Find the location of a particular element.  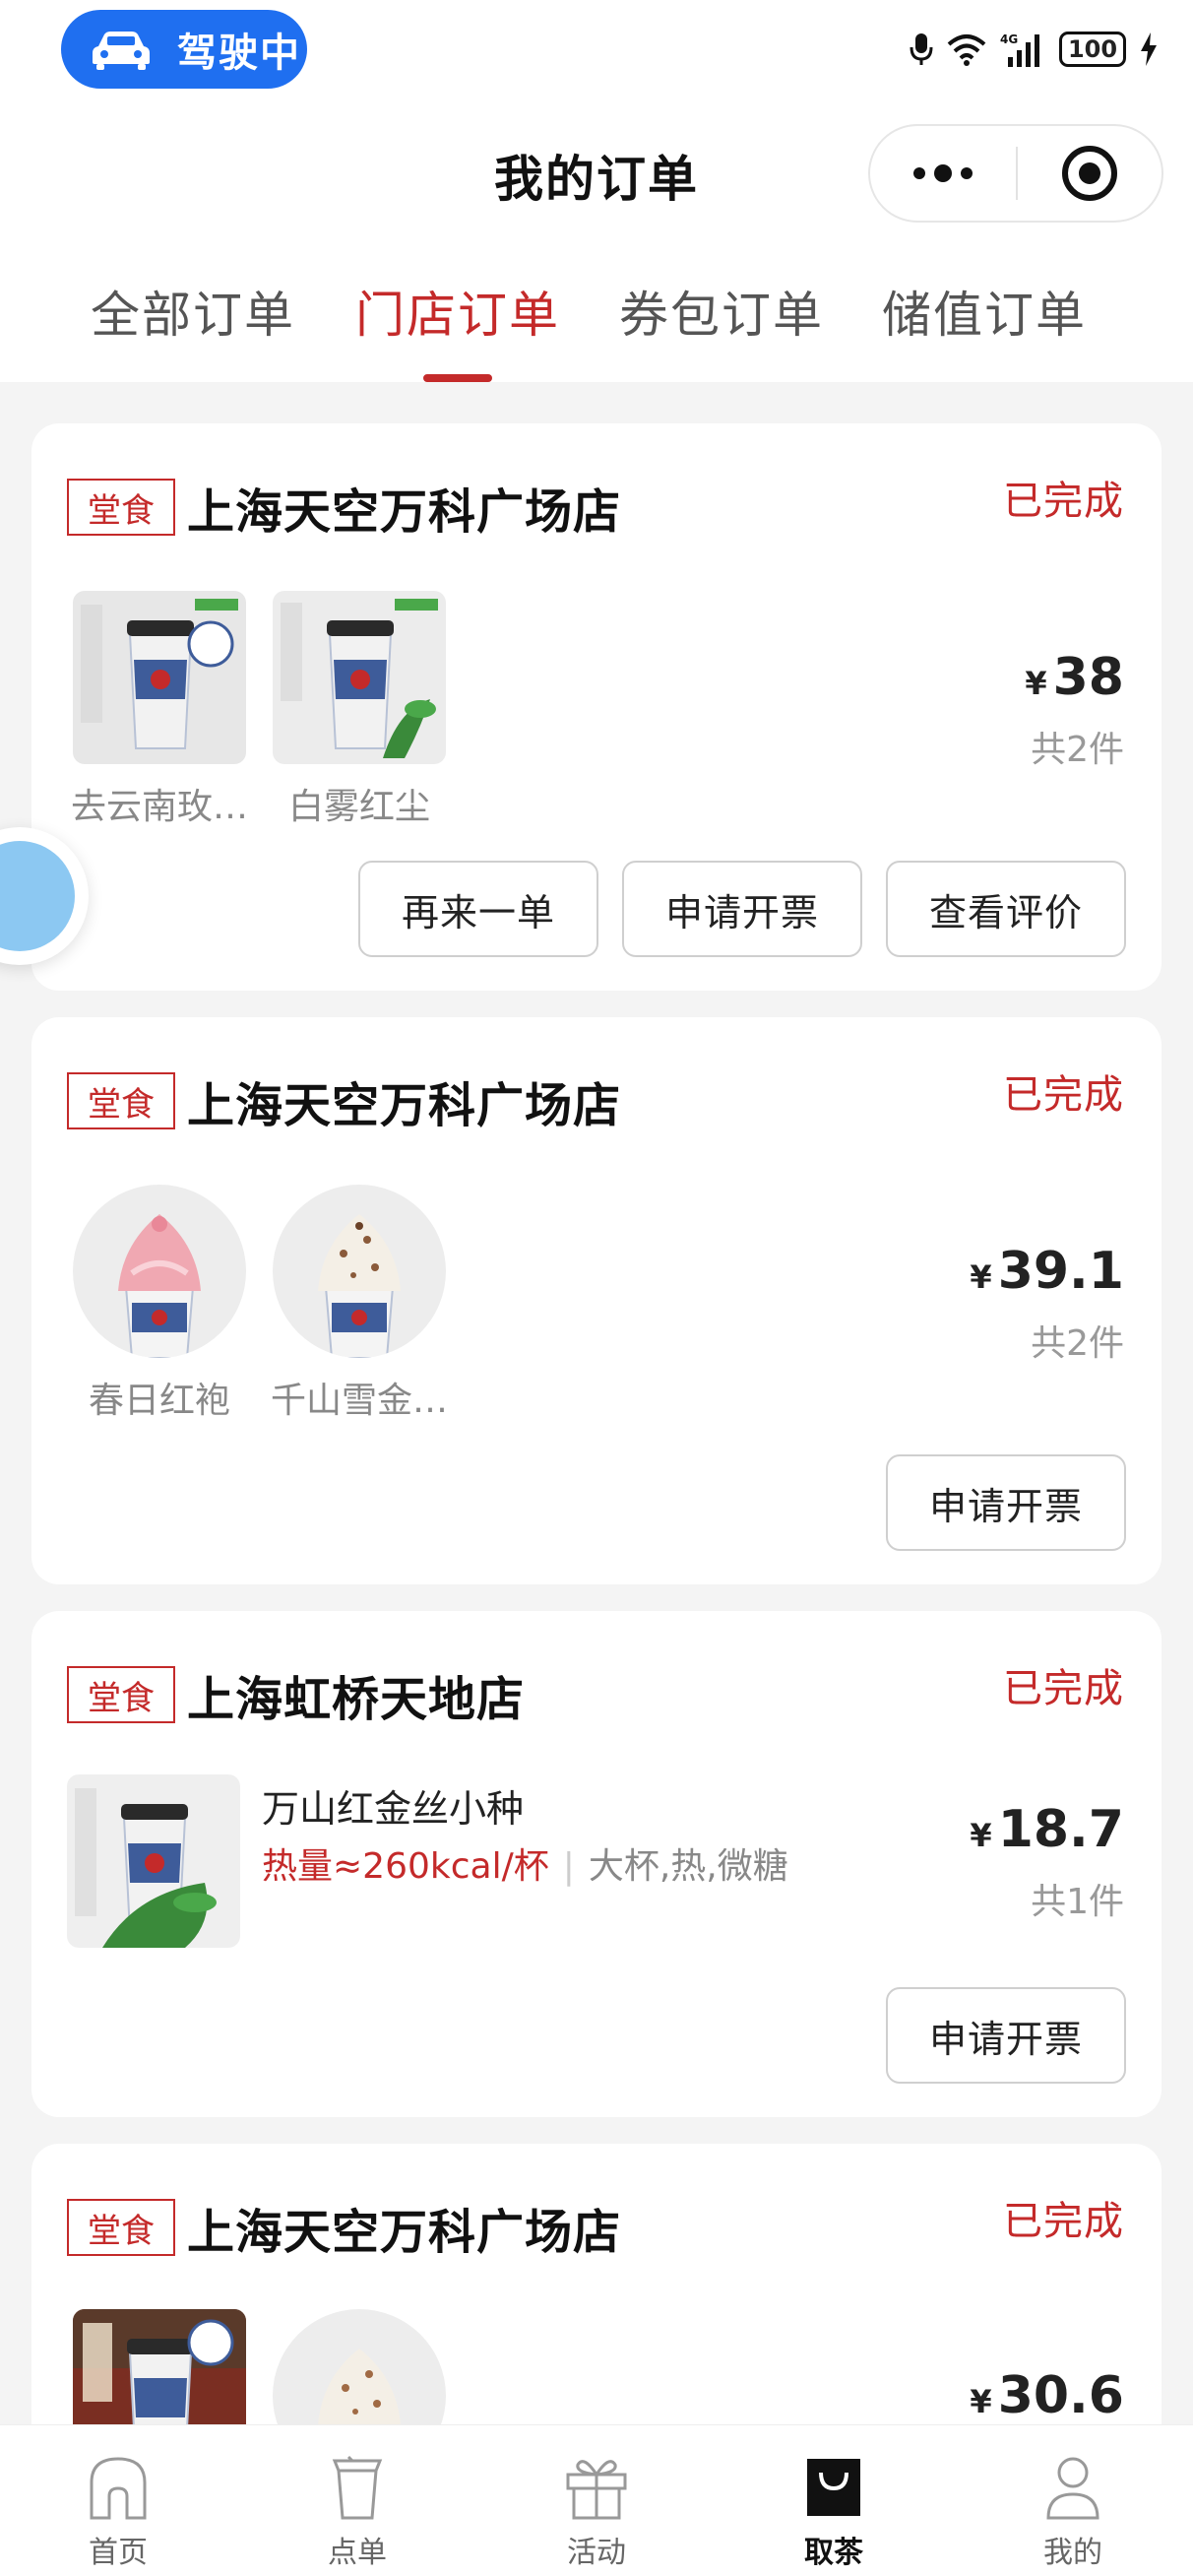

charging-icon is located at coordinates (1149, 49).